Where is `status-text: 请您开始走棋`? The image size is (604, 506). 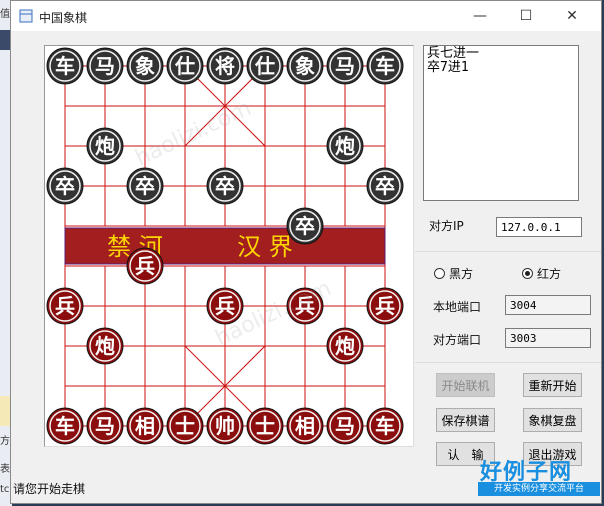 status-text: 请您开始走棋 is located at coordinates (49, 489).